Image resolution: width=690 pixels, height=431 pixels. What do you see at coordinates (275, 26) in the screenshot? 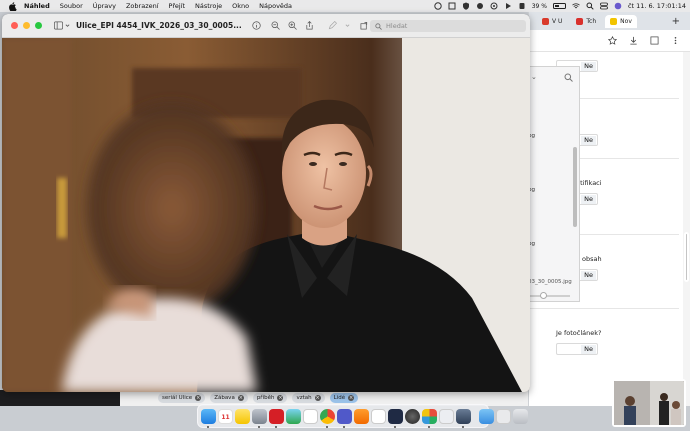
I see `zoom-out-icon` at bounding box center [275, 26].